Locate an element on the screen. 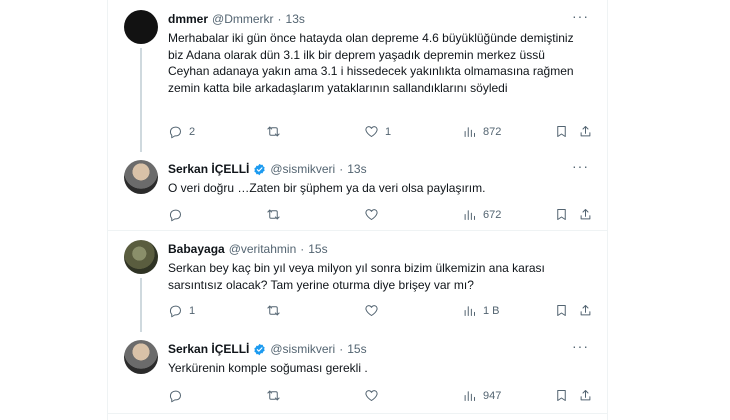 The height and width of the screenshot is (420, 730). views-count: 947 is located at coordinates (492, 395).